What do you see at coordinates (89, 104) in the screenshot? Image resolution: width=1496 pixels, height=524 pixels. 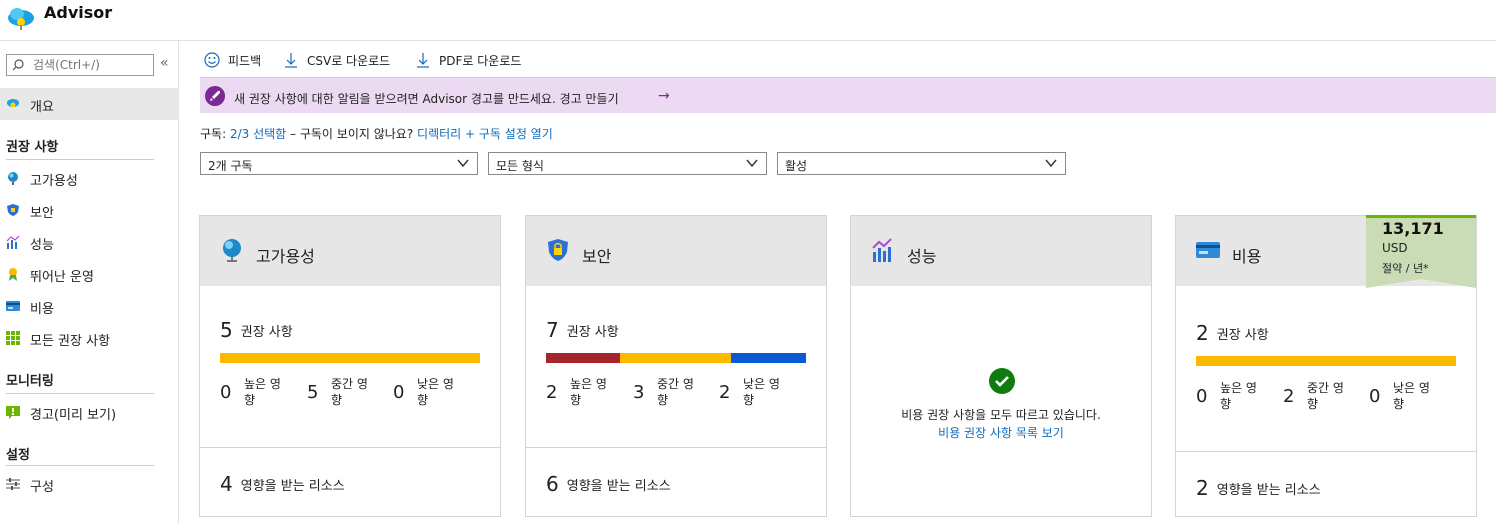 I see `sidebar-item-overview: 개요` at bounding box center [89, 104].